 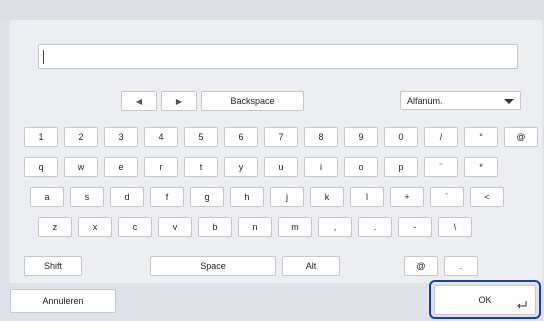 What do you see at coordinates (361, 137) in the screenshot?
I see `key-9: 9` at bounding box center [361, 137].